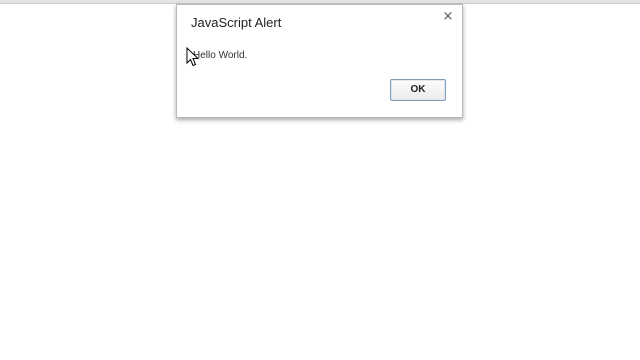 The width and height of the screenshot is (640, 360). I want to click on alert-dialog: JavaScript Alert × Hello World. OK, so click(319, 61).